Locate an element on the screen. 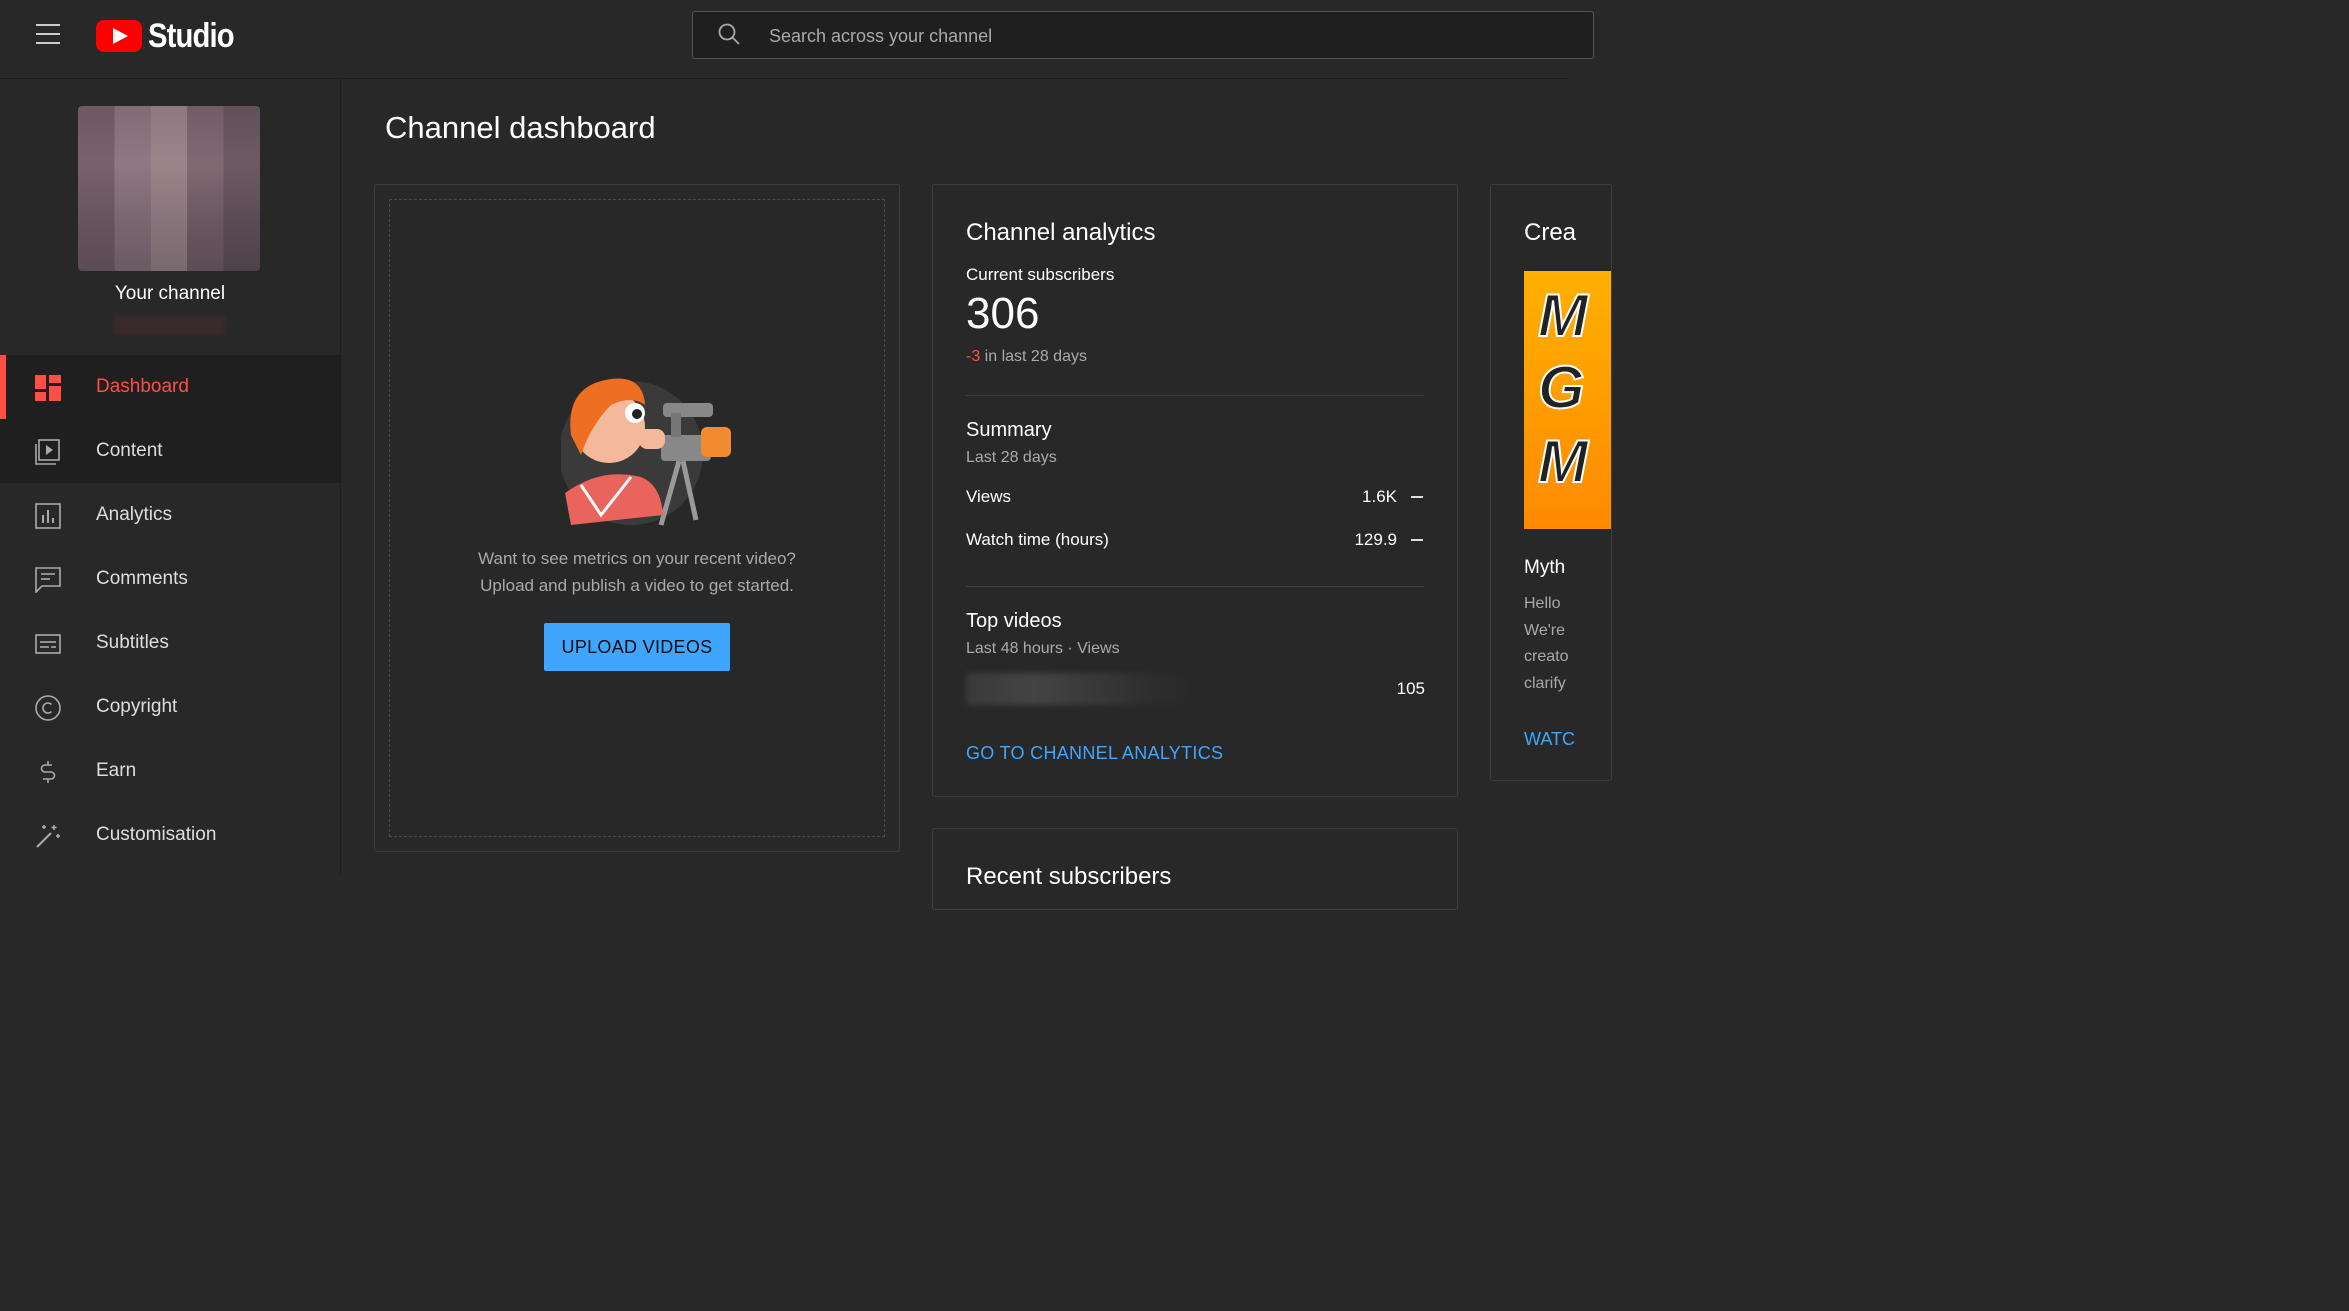 The width and height of the screenshot is (2349, 1311). customisation-icon is located at coordinates (48, 836).